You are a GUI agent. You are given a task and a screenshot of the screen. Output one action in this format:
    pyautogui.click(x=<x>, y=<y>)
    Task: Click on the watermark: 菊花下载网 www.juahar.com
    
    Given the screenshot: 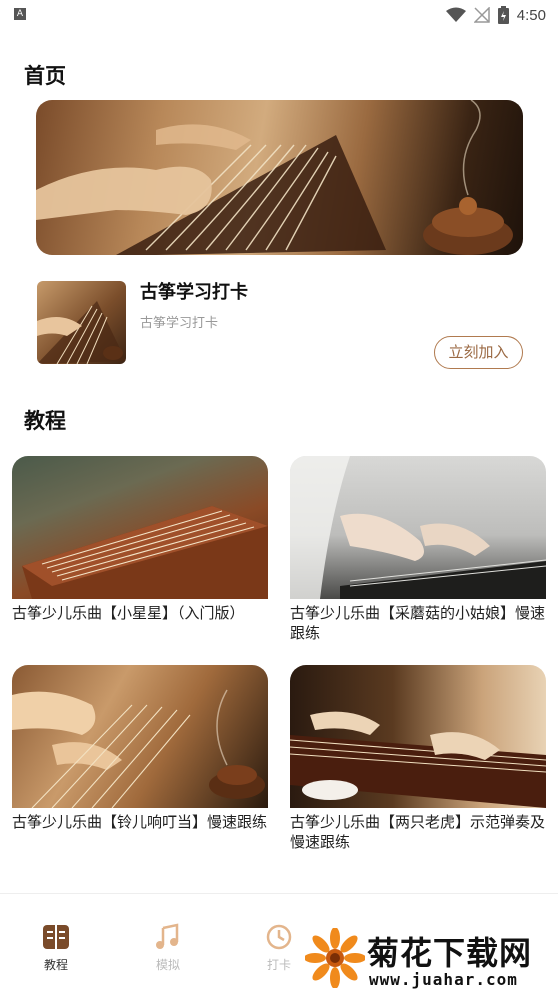 What is the action you would take?
    pyautogui.click(x=430, y=959)
    